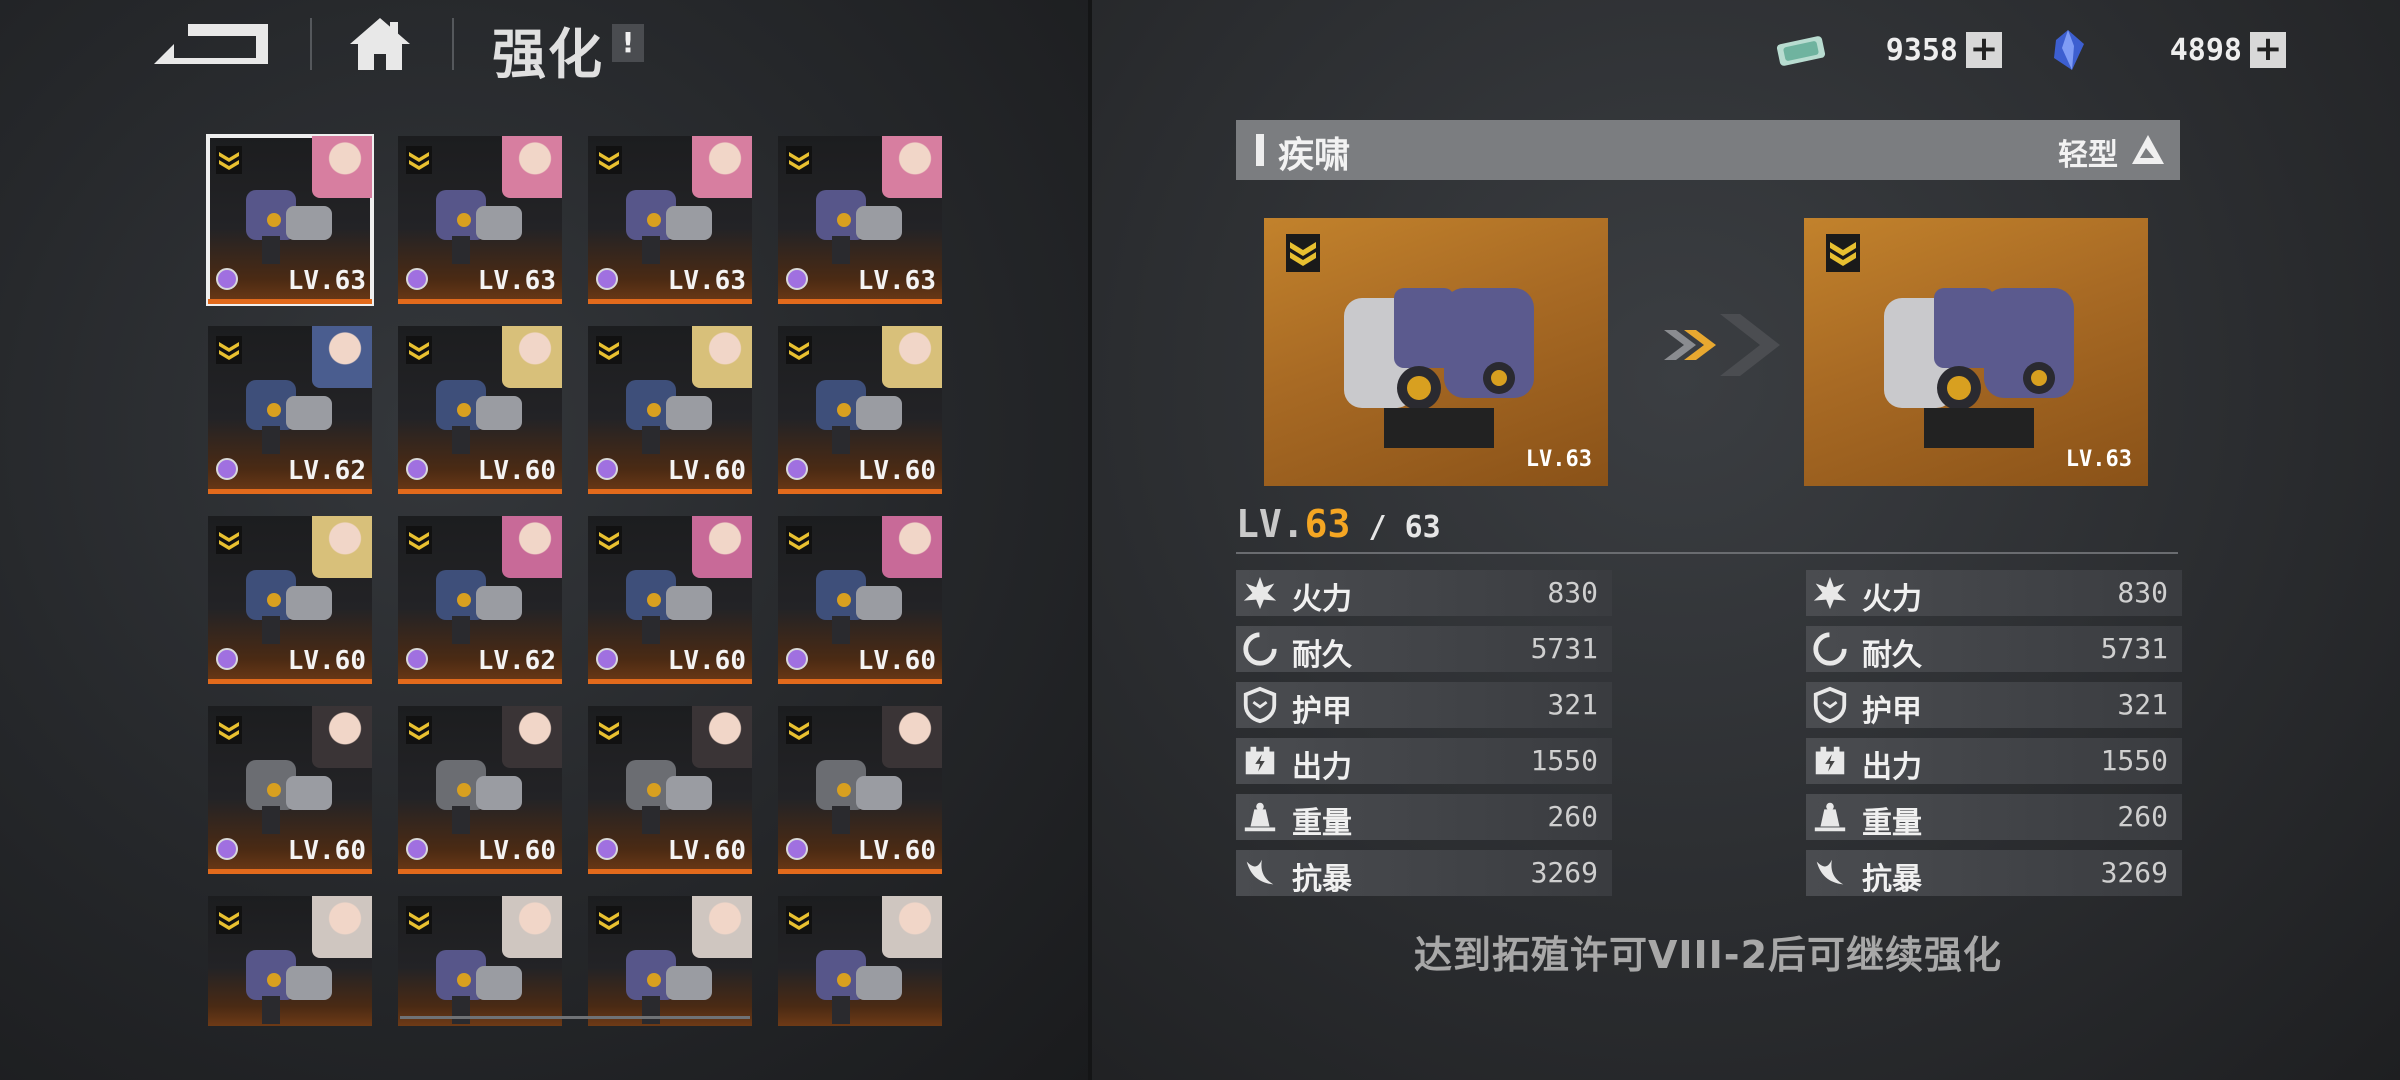  I want to click on resist-icon, so click(1830, 872).